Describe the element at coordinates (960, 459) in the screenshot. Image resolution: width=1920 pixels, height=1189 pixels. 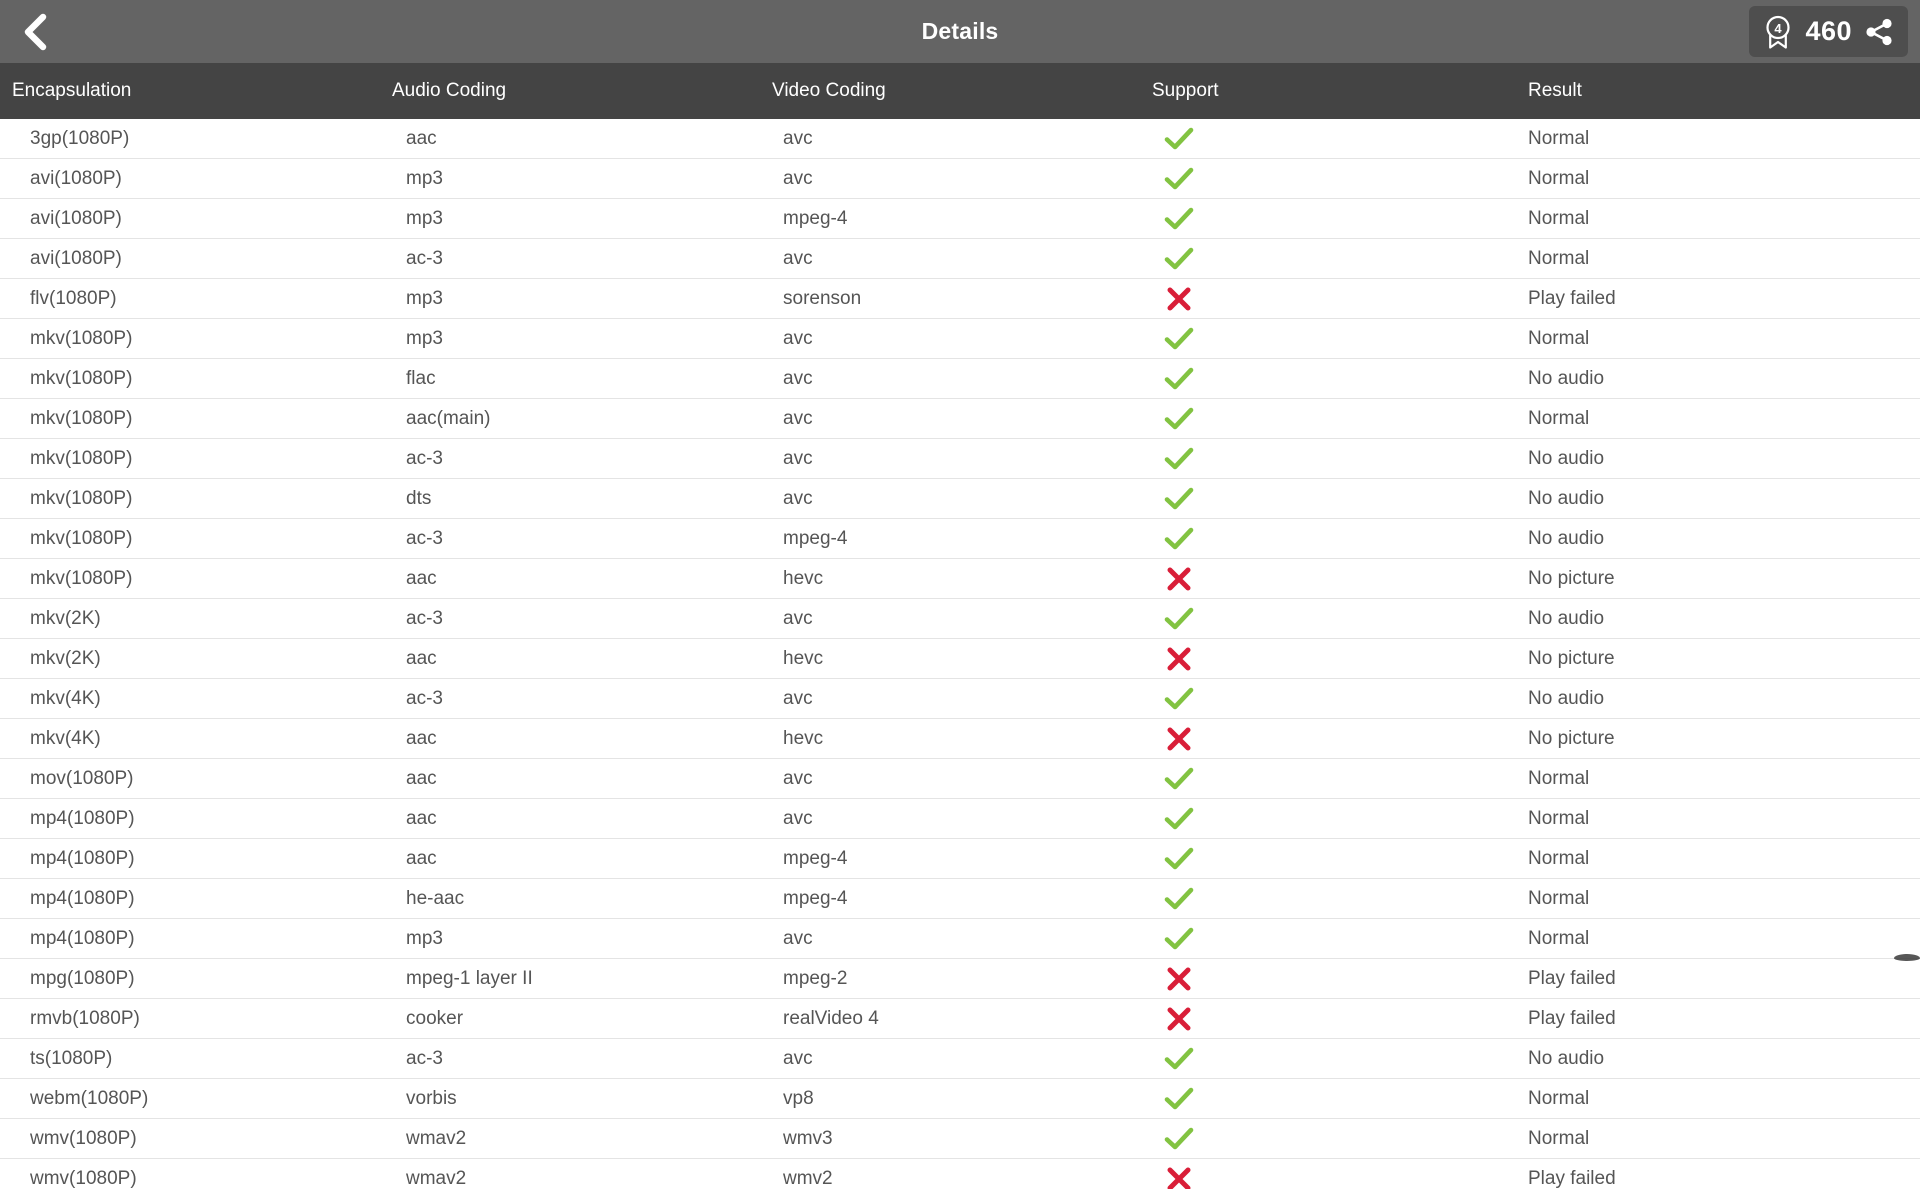
I see `table-row: mkv(1080P) ac-3 avc No audio` at that location.